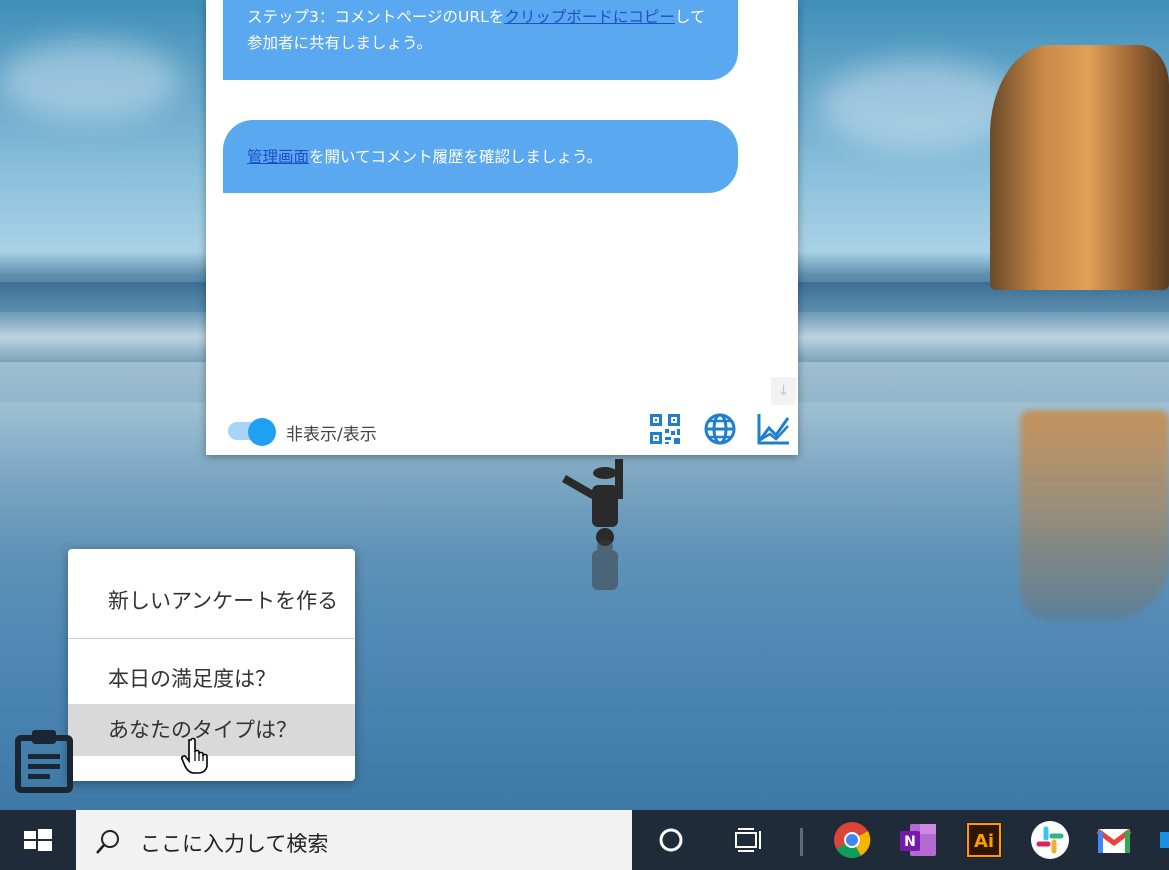 This screenshot has width=1169, height=870. I want to click on task-view-icon, so click(748, 840).